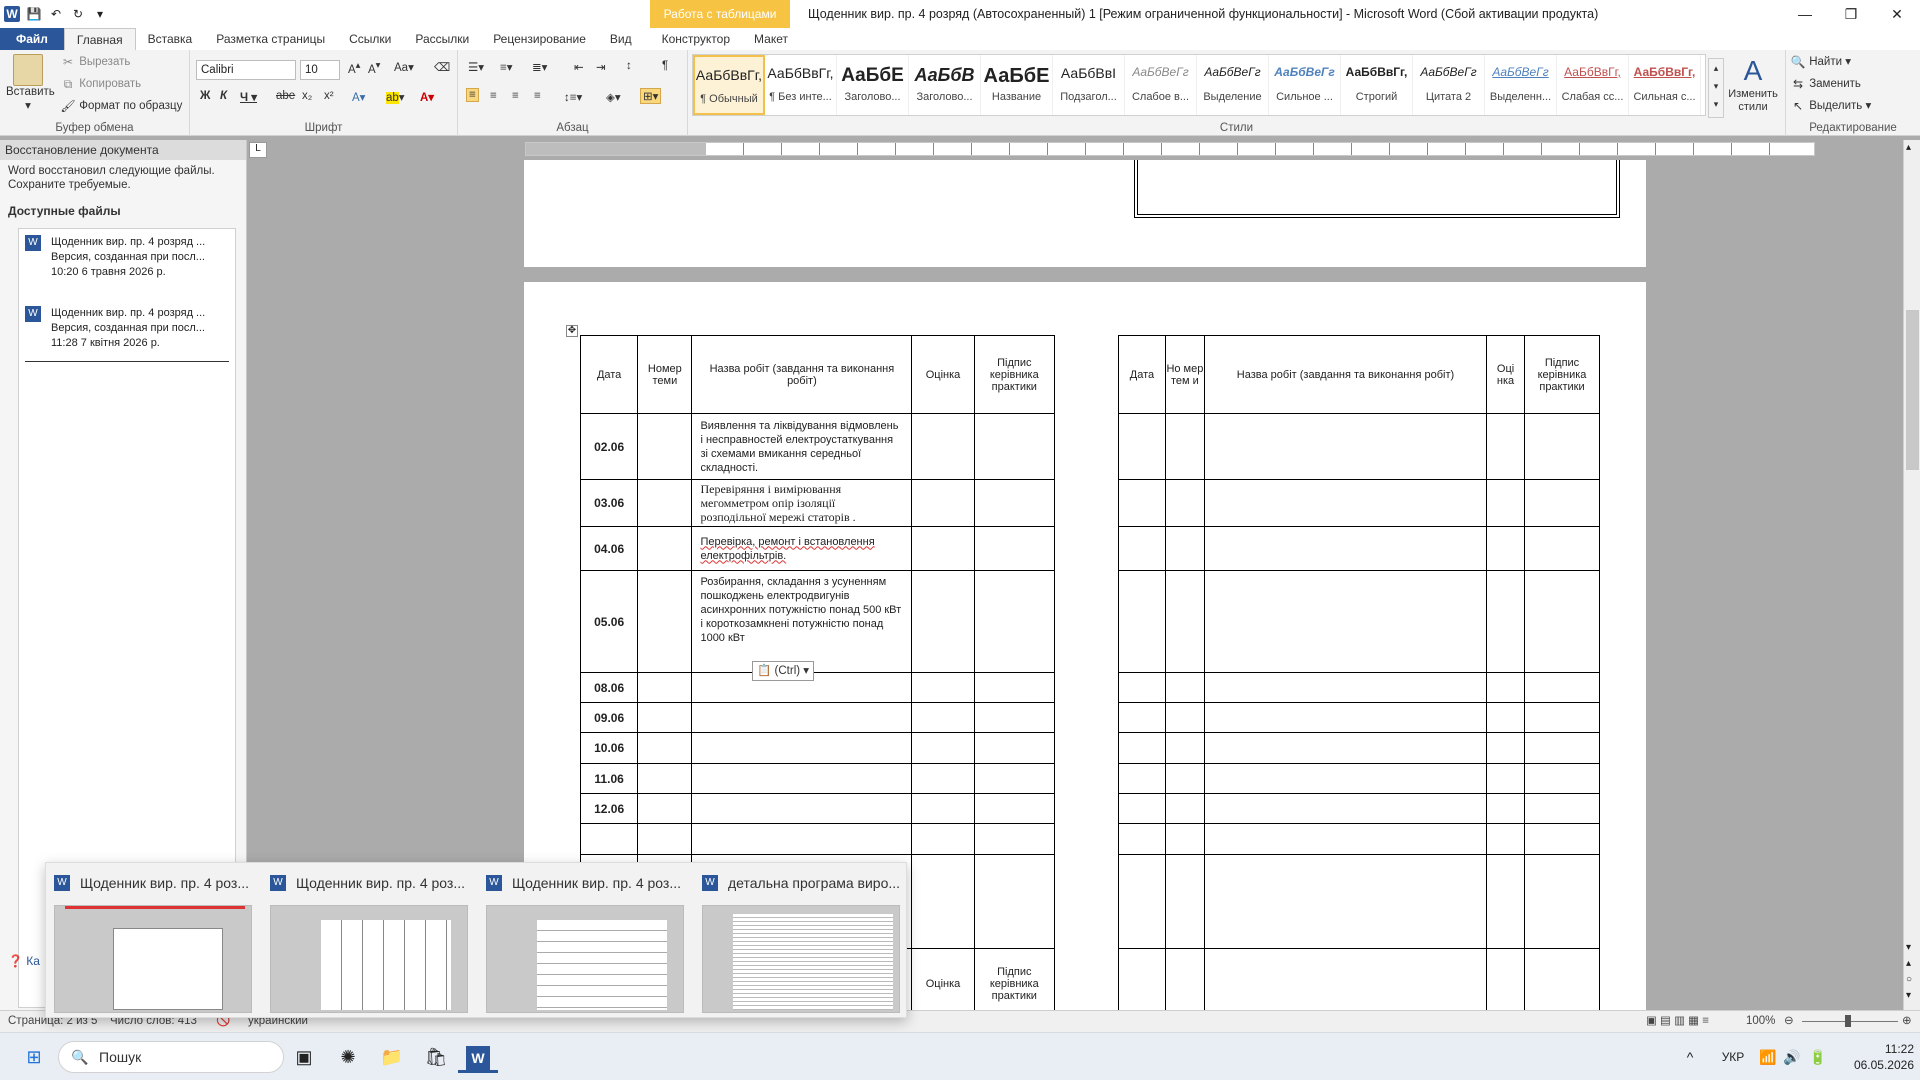 This screenshot has width=1920, height=1080. What do you see at coordinates (1233, 85) in the screenshot?
I see `style-emphasis: АаБбВеГг Выделение` at bounding box center [1233, 85].